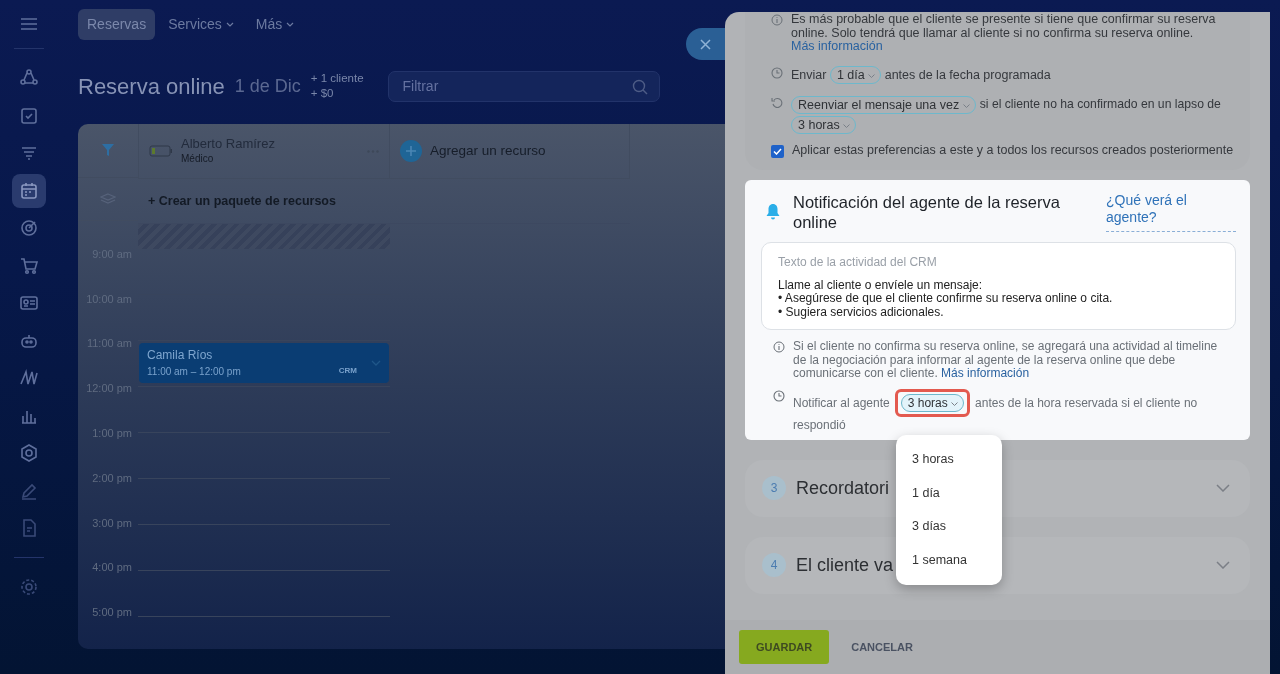 The width and height of the screenshot is (1280, 674). Describe the element at coordinates (337, 78) in the screenshot. I see `stat-link: + 1 cliente` at that location.